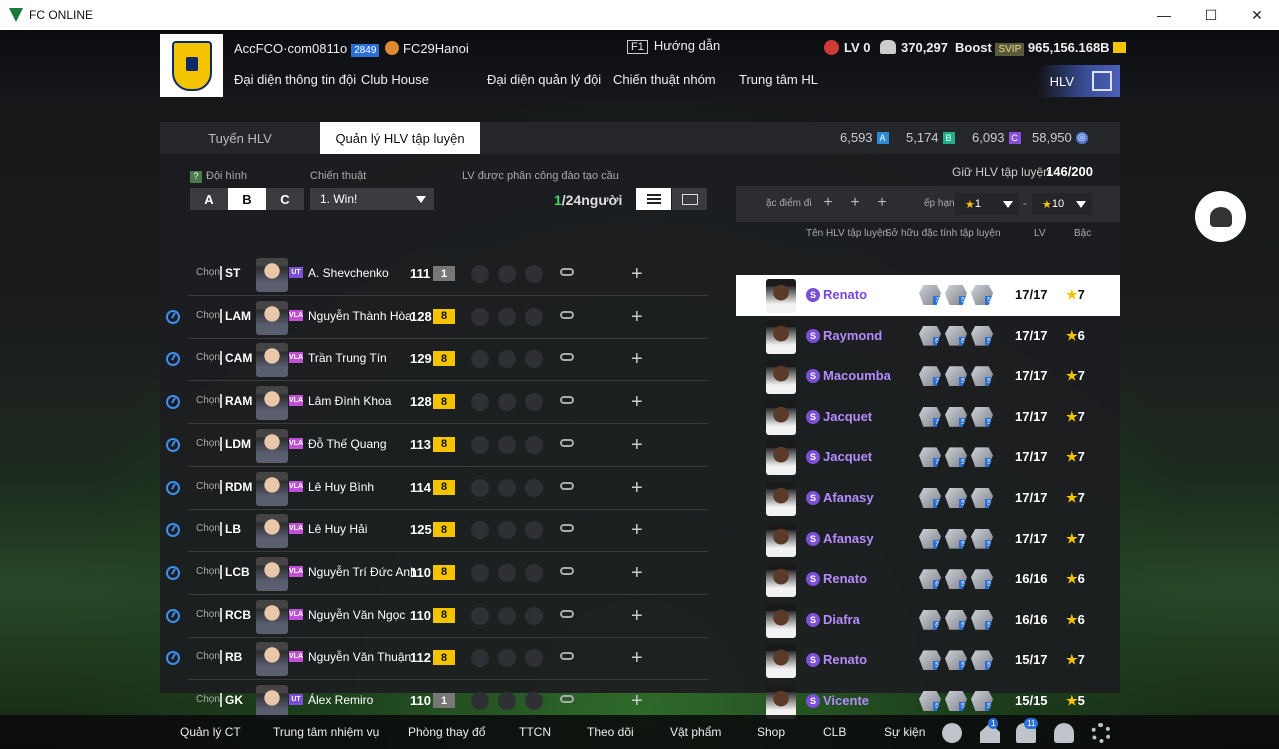 Image resolution: width=1279 pixels, height=749 pixels. I want to click on hlv-exit-button: HLV, so click(1079, 81).